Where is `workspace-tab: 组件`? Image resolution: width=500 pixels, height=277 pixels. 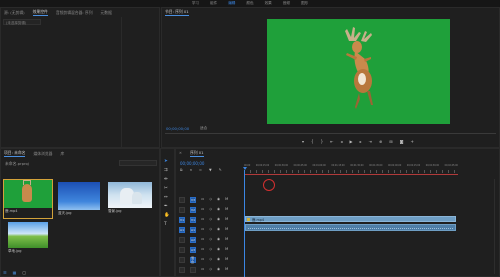 workspace-tab: 组件 is located at coordinates (213, 3).